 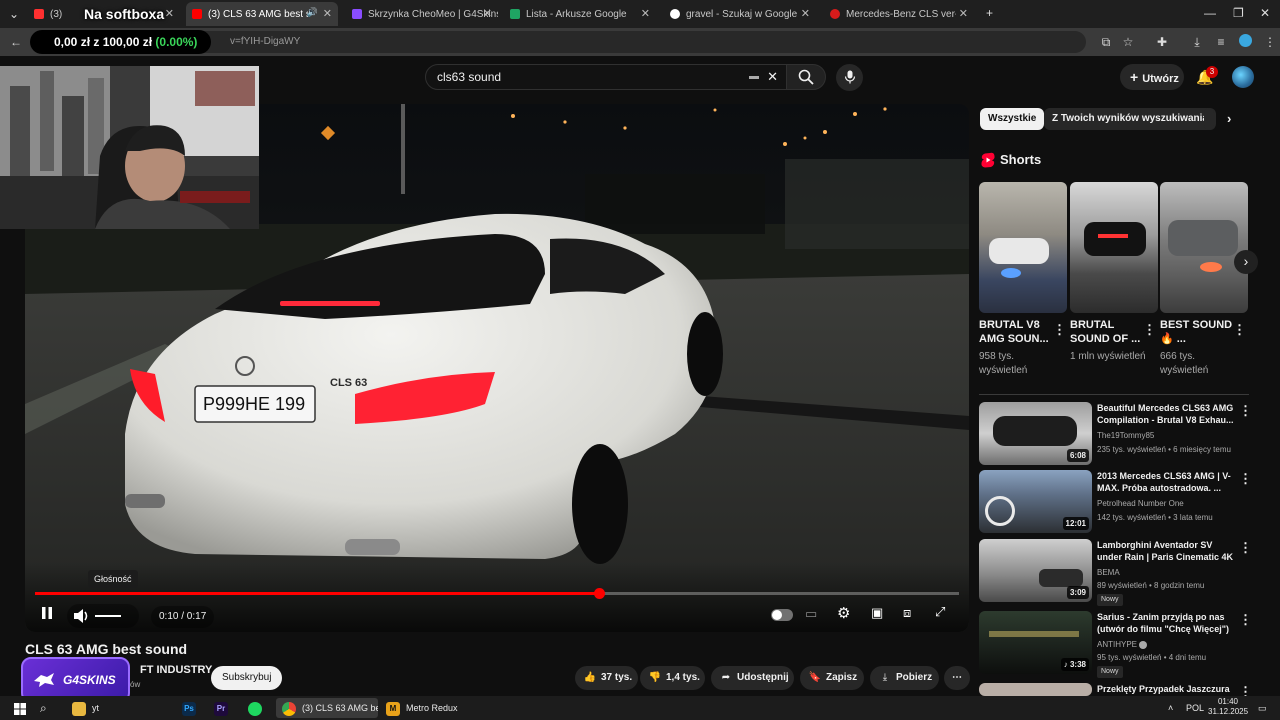 I want to click on fullscreen-icon: ⤢, so click(x=940, y=612).